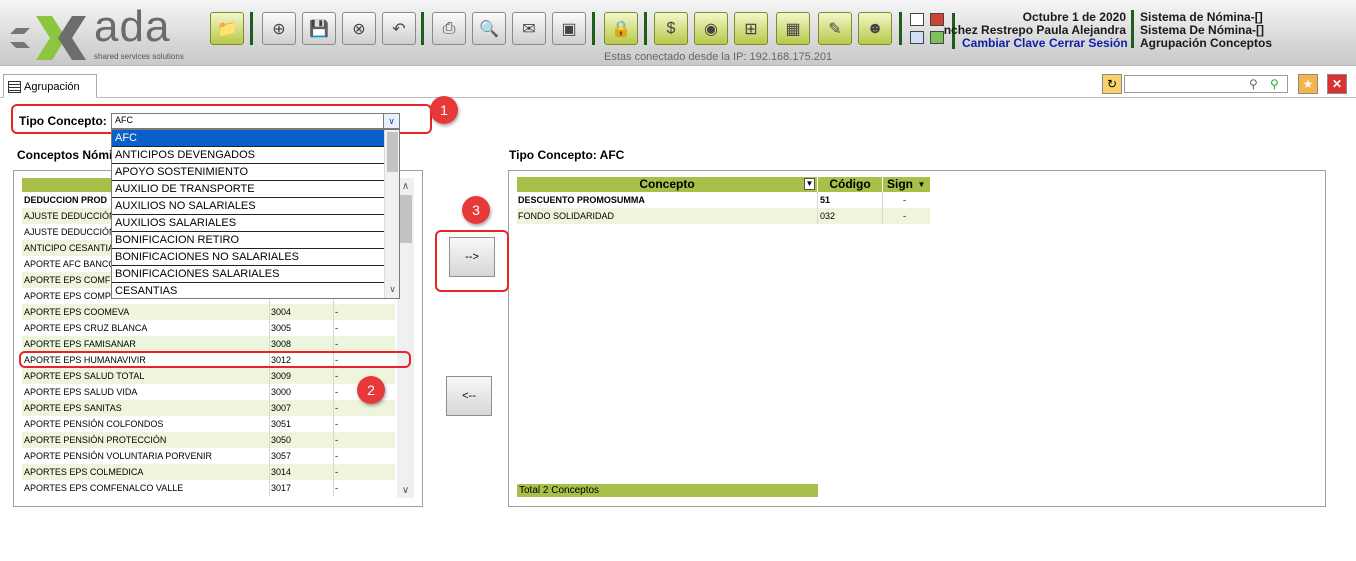 This screenshot has width=1356, height=561. Describe the element at coordinates (208, 392) in the screenshot. I see `table-row: APORTE EPS SALUD VIDA 3000 -` at that location.